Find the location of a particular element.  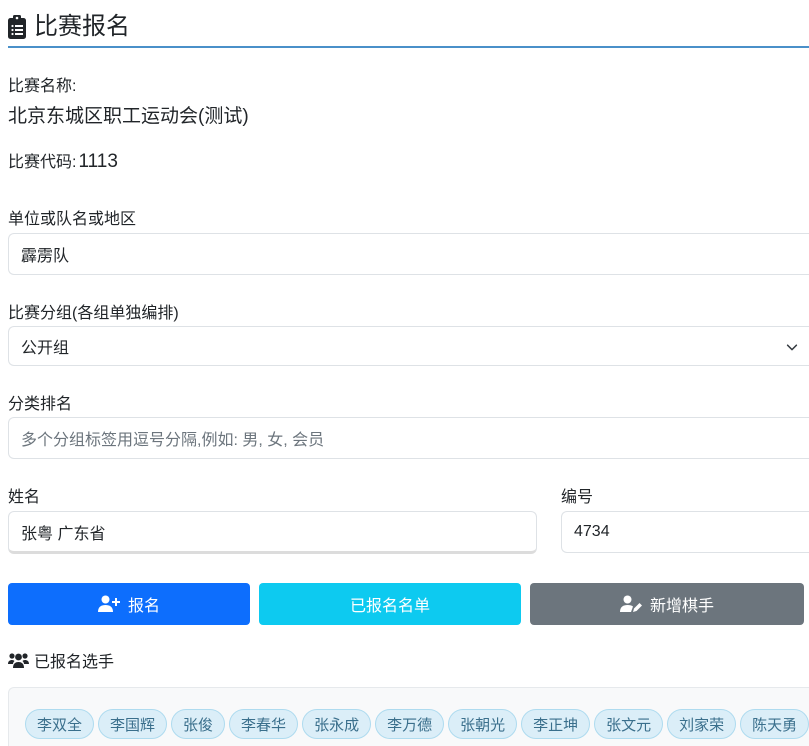

registered-list-button: 已报名名单 is located at coordinates (390, 604).